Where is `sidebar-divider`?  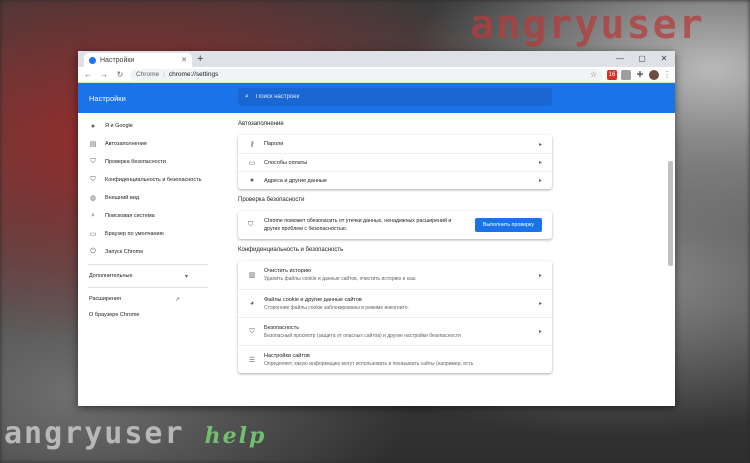 sidebar-divider is located at coordinates (148, 287).